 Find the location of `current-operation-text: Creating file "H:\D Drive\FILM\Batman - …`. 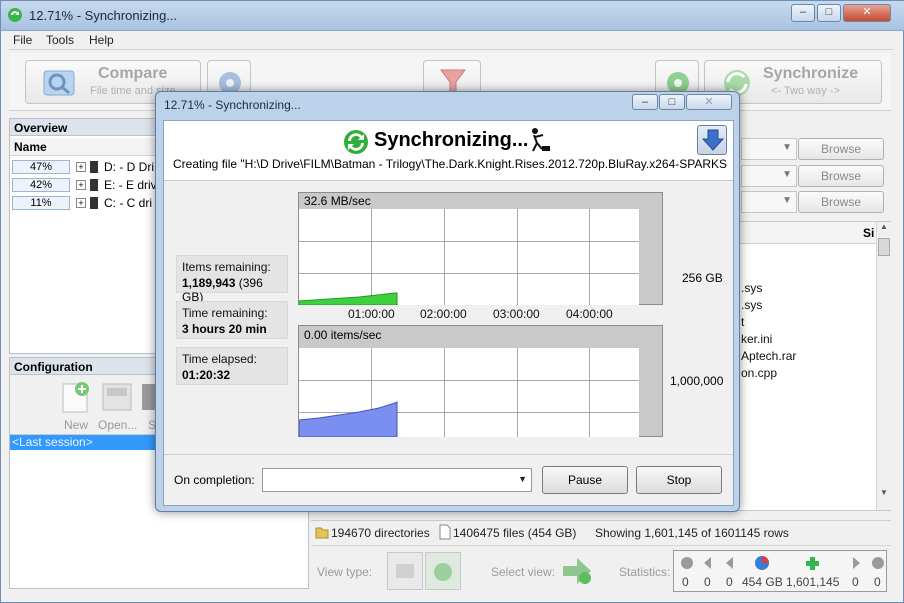

current-operation-text: Creating file "H:\D Drive\FILM\Batman - … is located at coordinates (451, 164).